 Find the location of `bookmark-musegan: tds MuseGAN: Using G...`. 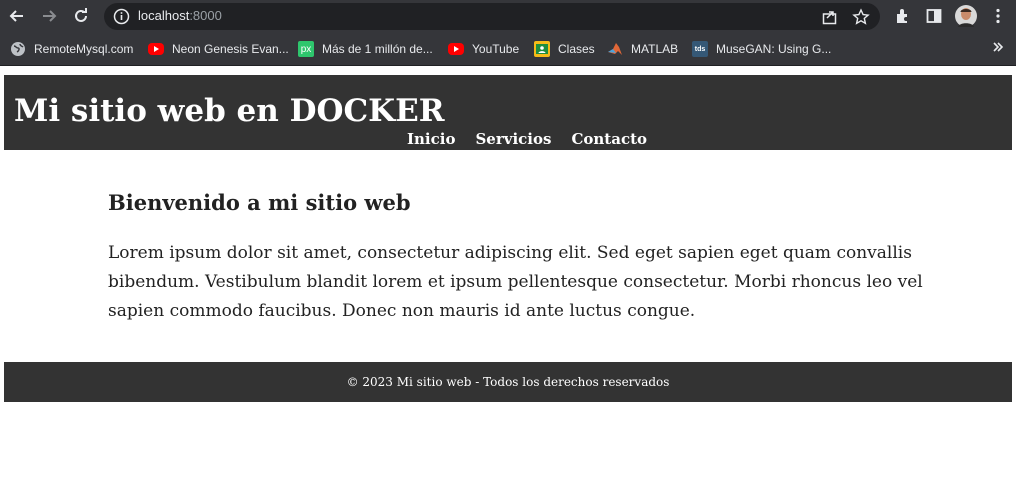

bookmark-musegan: tds MuseGAN: Using G... is located at coordinates (761, 49).